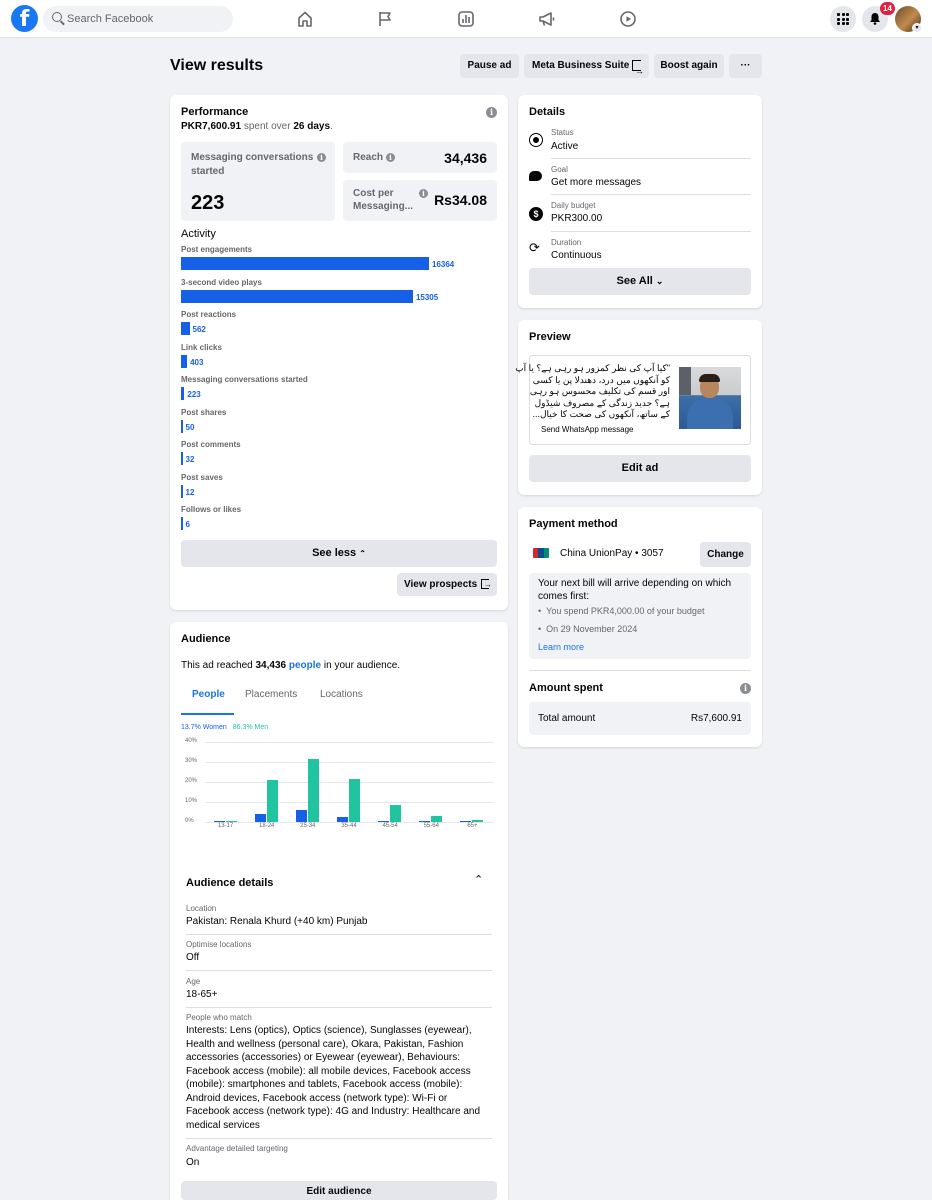 The width and height of the screenshot is (932, 1200). I want to click on page-title: View results, so click(217, 65).